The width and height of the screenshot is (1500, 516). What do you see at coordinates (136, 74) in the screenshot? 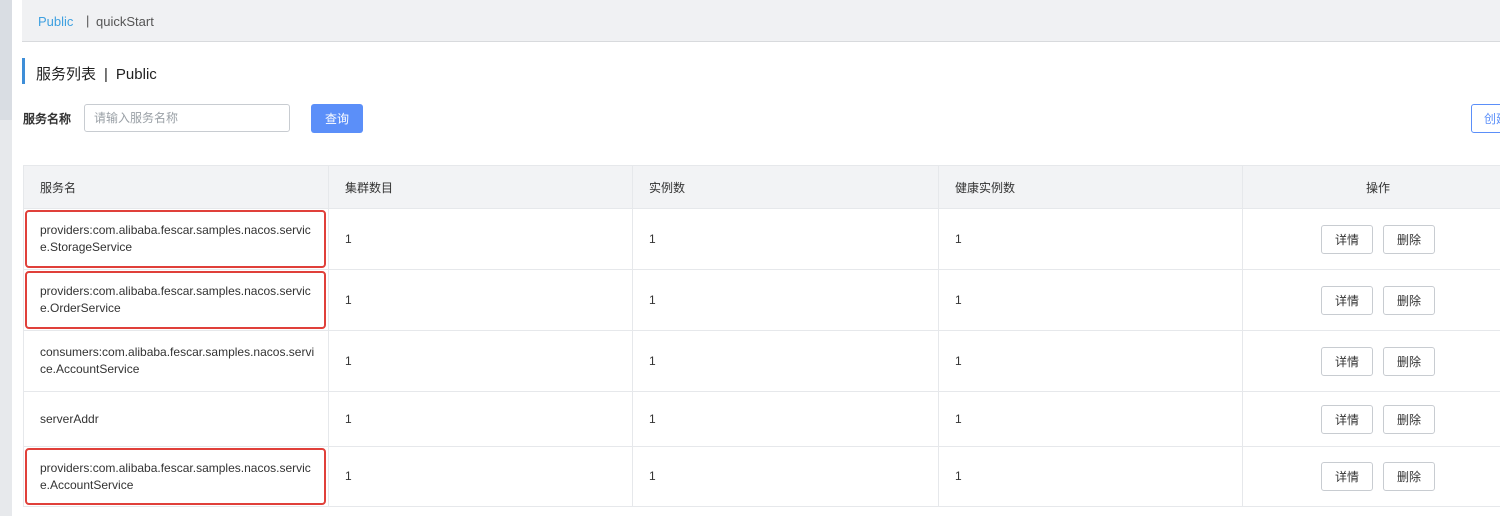
I see `page-title-namespace: Public` at bounding box center [136, 74].